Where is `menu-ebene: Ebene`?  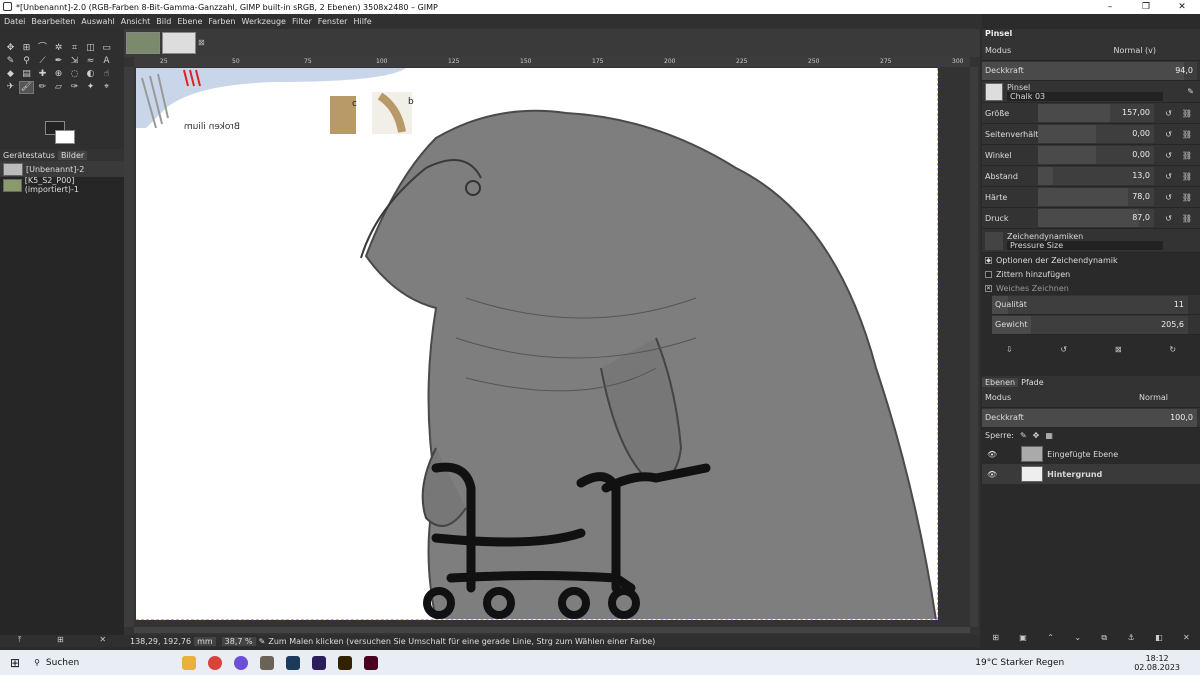 menu-ebene: Ebene is located at coordinates (189, 21).